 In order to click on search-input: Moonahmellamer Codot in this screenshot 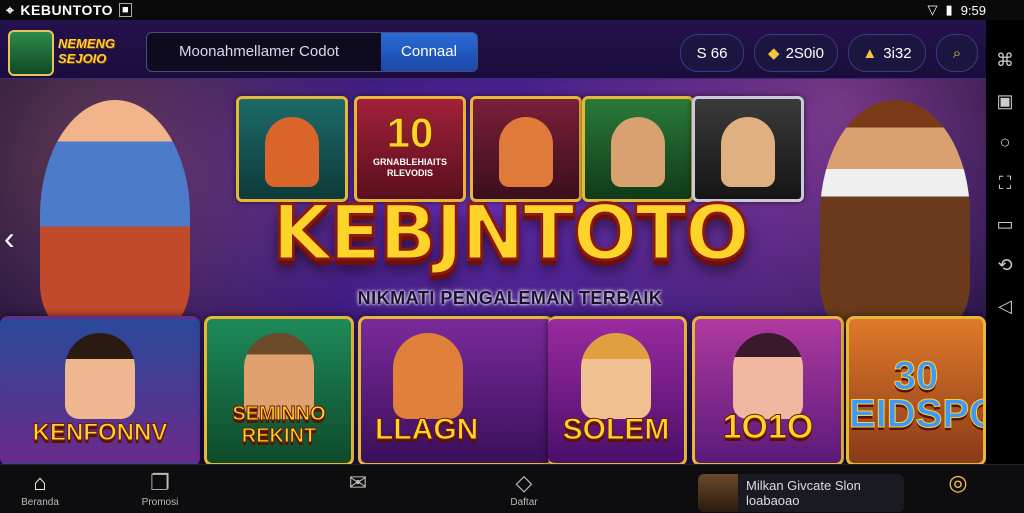, I will do `click(264, 52)`.